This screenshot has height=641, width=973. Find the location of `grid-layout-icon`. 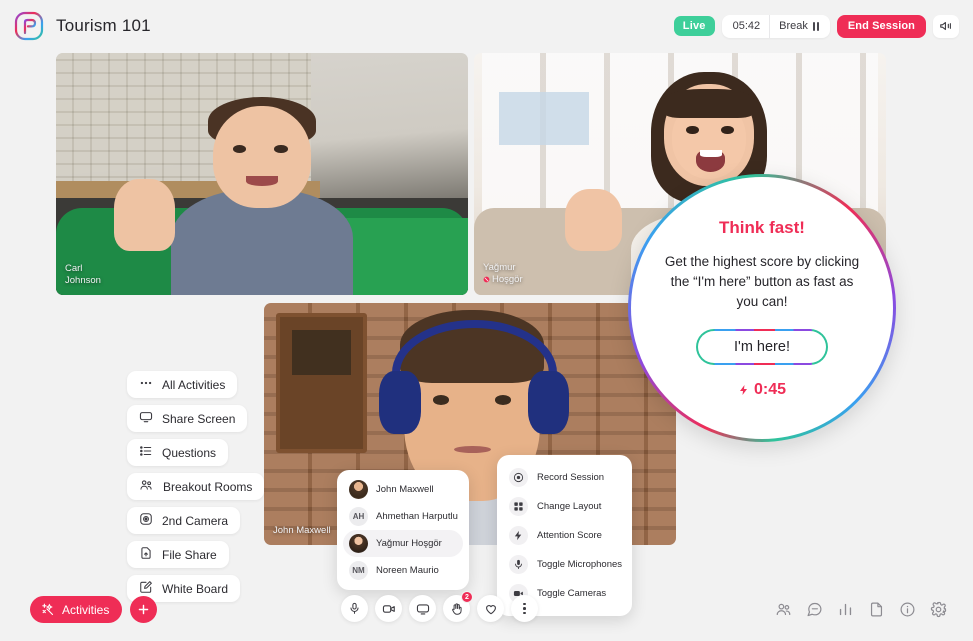

grid-layout-icon is located at coordinates (518, 506).